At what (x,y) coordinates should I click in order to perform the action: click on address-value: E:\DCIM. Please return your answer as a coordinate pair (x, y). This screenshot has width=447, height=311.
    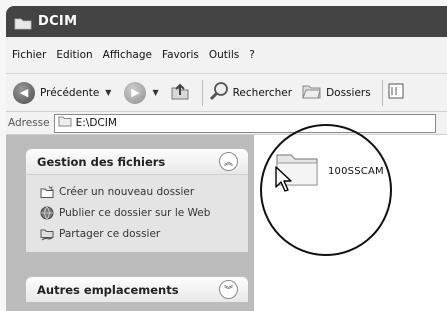
    Looking at the image, I should click on (96, 123).